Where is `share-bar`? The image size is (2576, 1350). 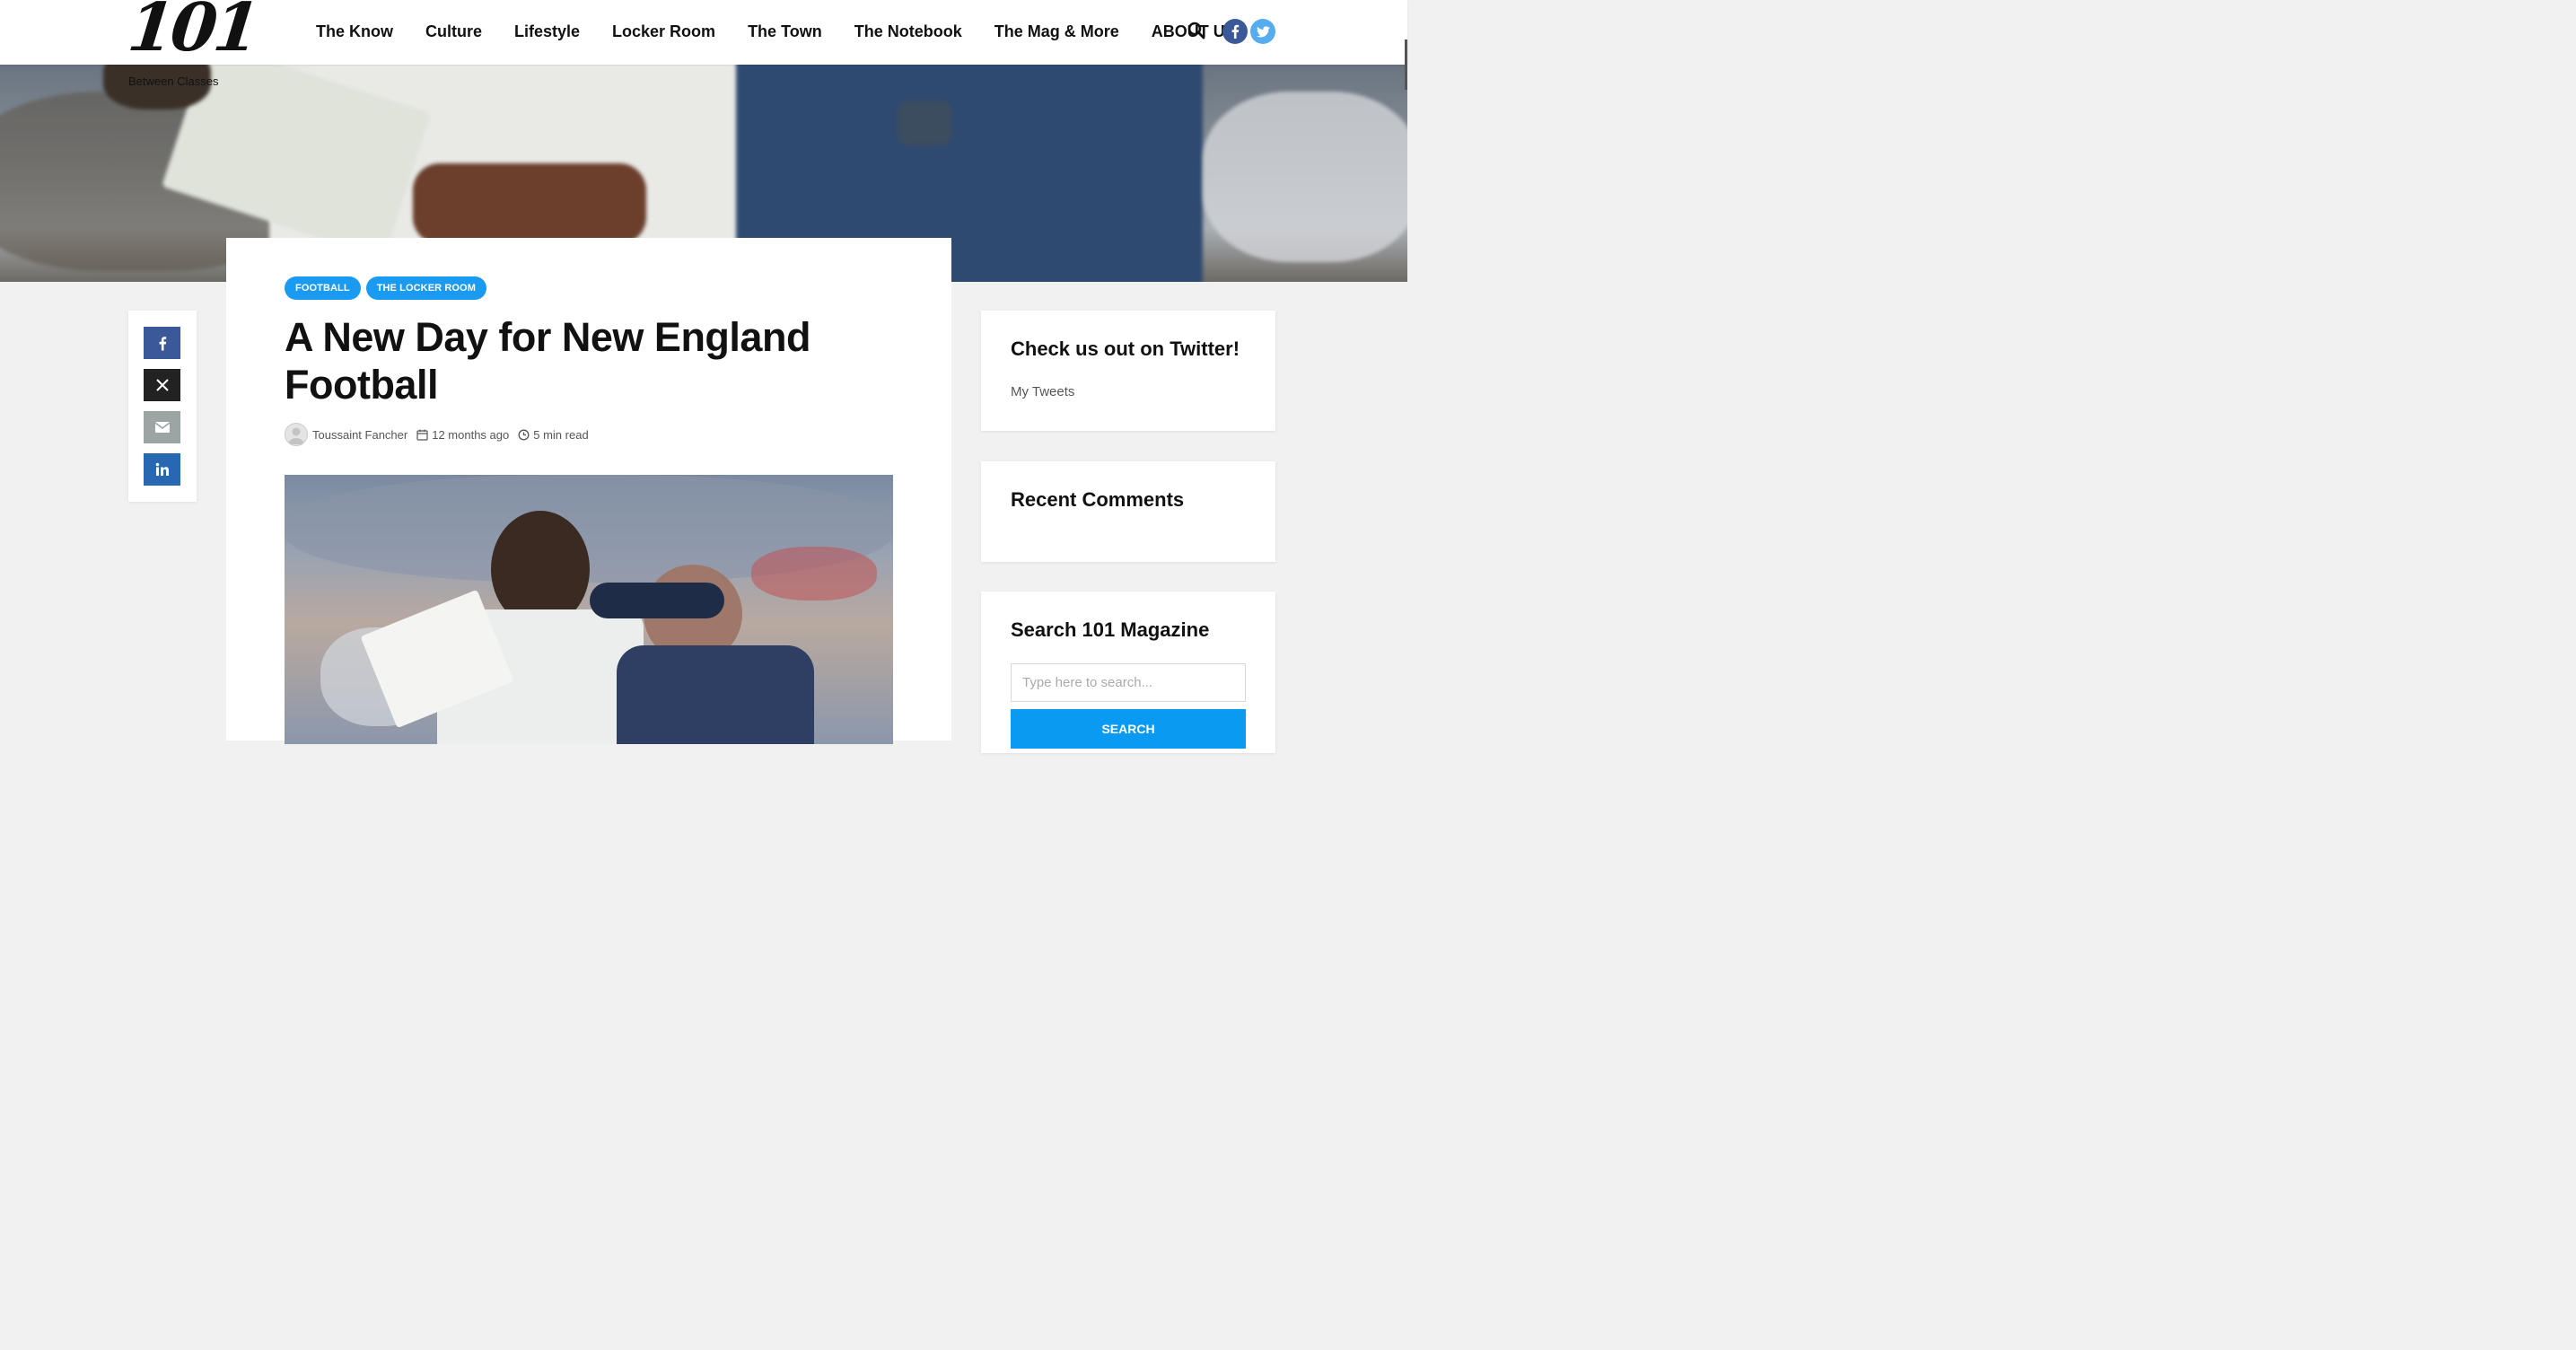 share-bar is located at coordinates (162, 406).